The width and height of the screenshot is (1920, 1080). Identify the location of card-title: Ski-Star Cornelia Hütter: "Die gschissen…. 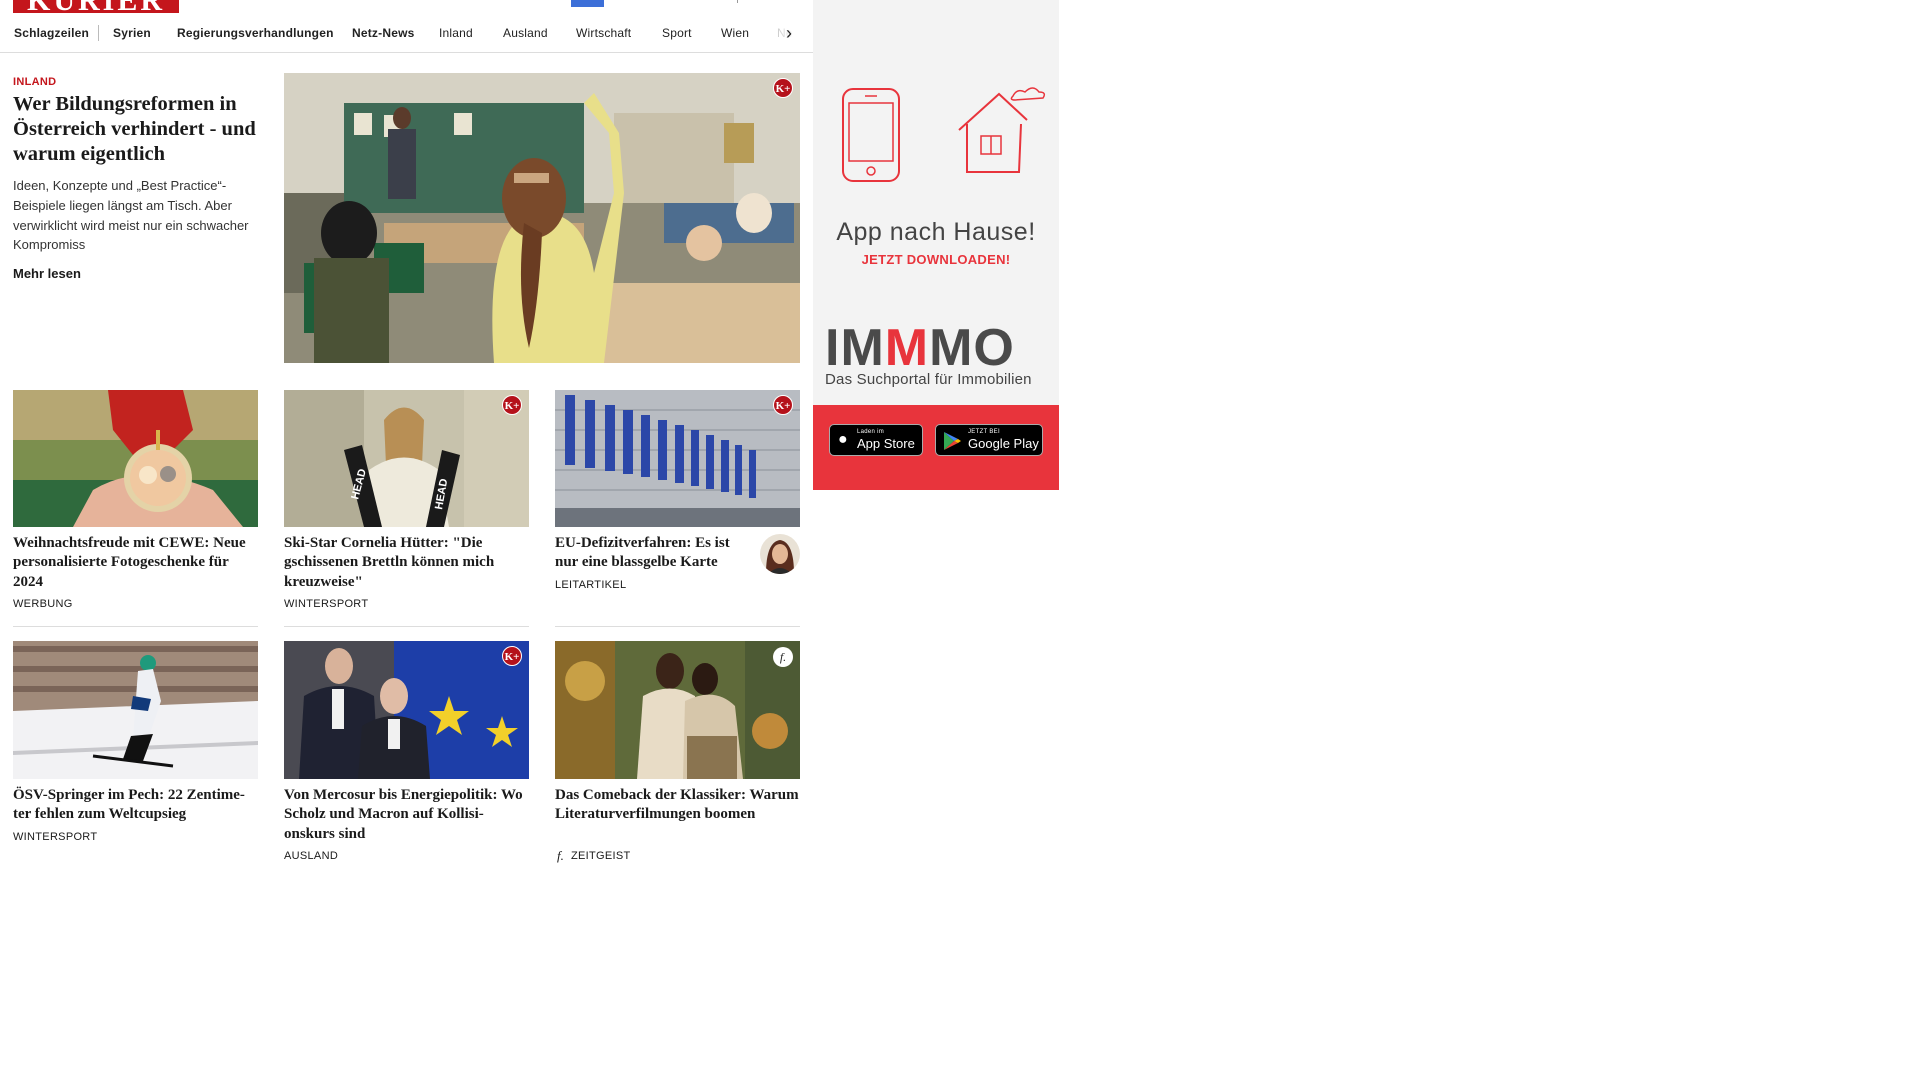
(407, 563).